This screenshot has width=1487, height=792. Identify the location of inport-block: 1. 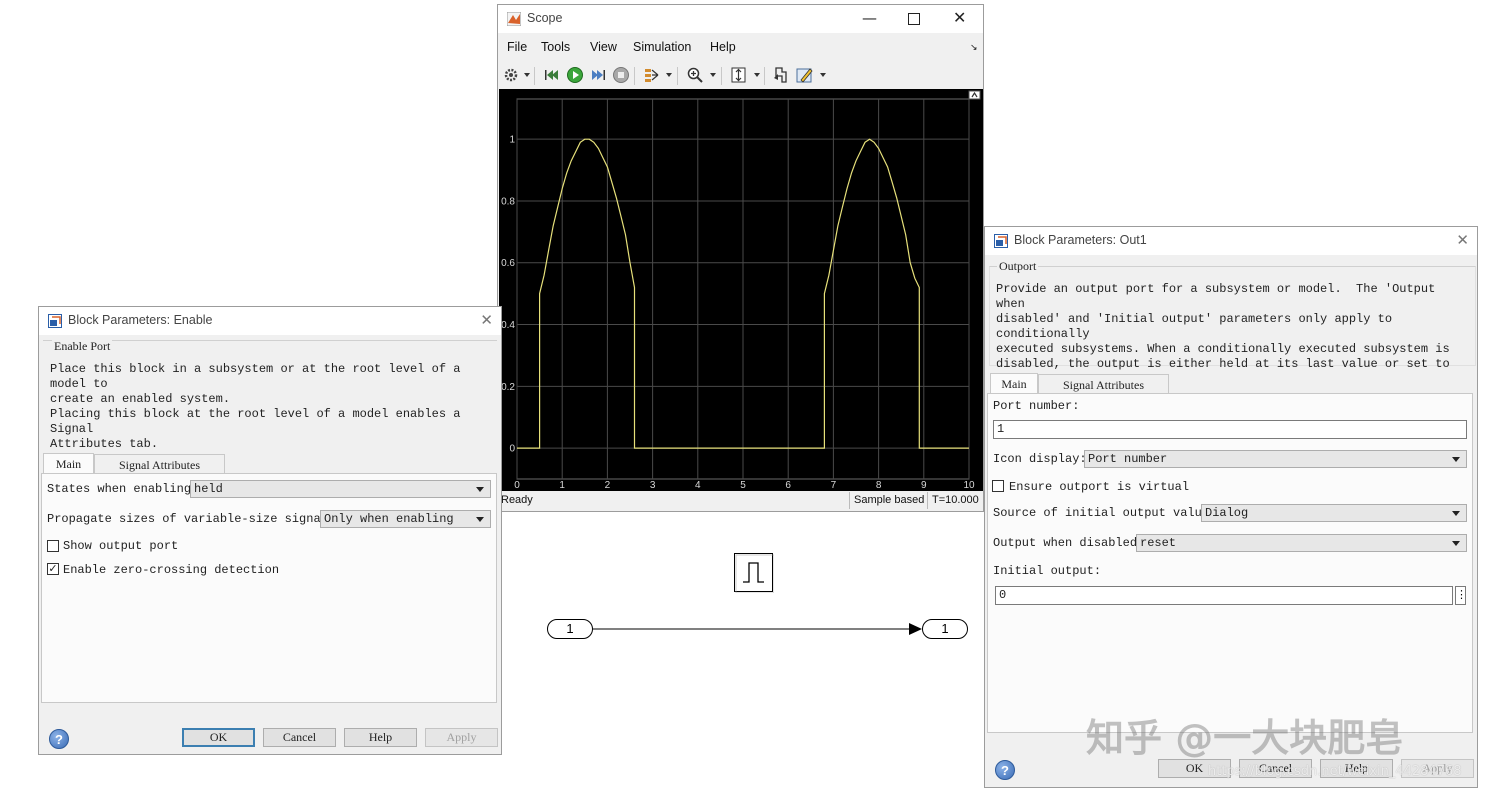
(570, 629).